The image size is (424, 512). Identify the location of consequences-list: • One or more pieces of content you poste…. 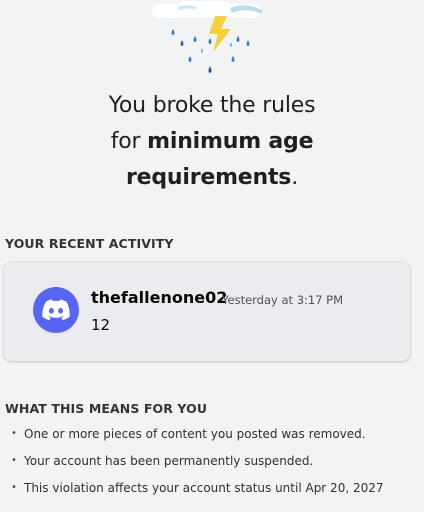
(192, 464).